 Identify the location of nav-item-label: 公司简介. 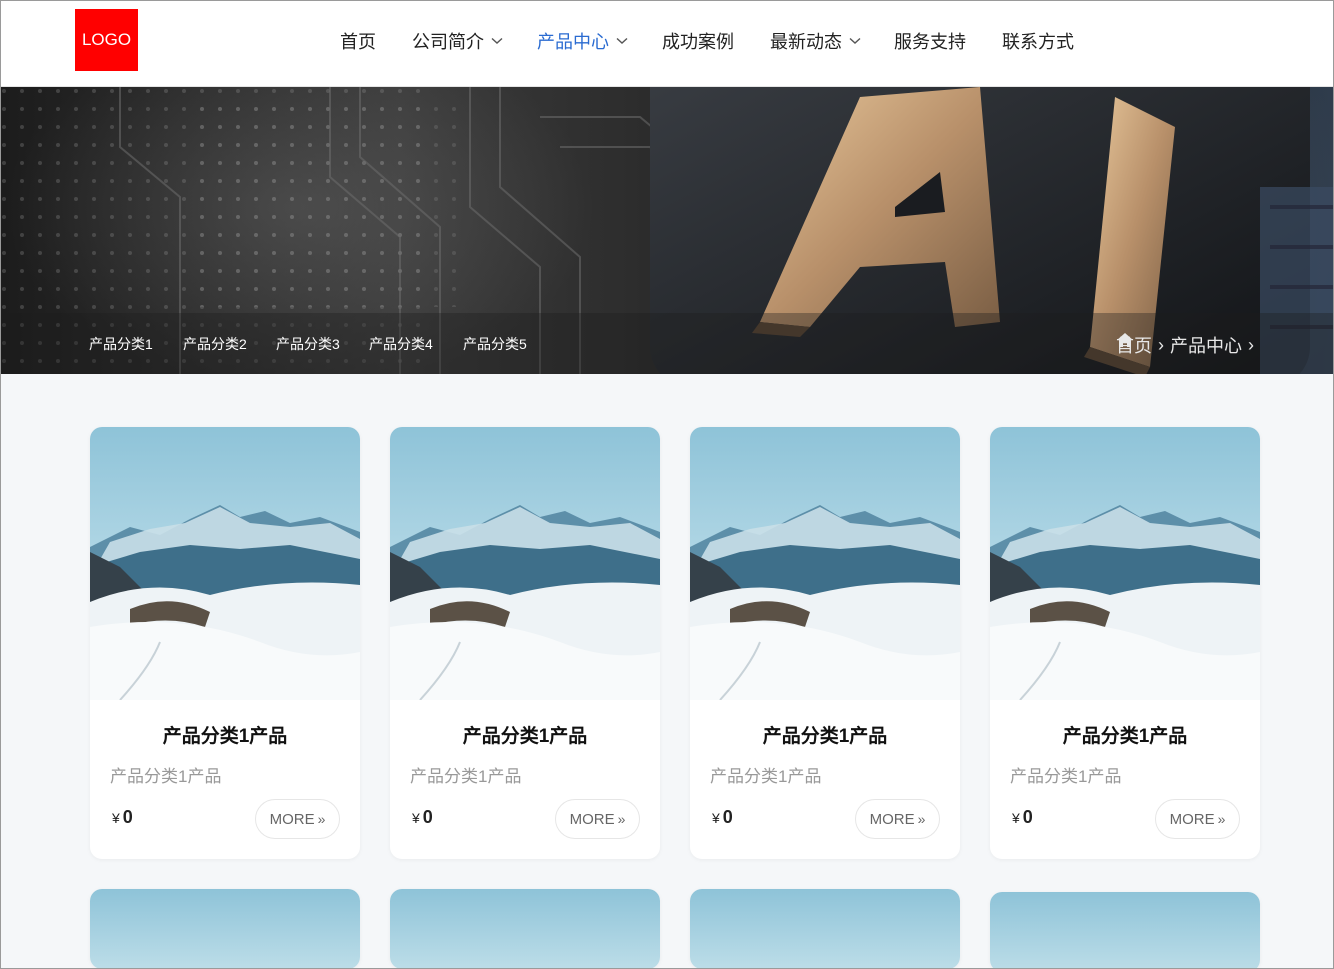
(448, 42).